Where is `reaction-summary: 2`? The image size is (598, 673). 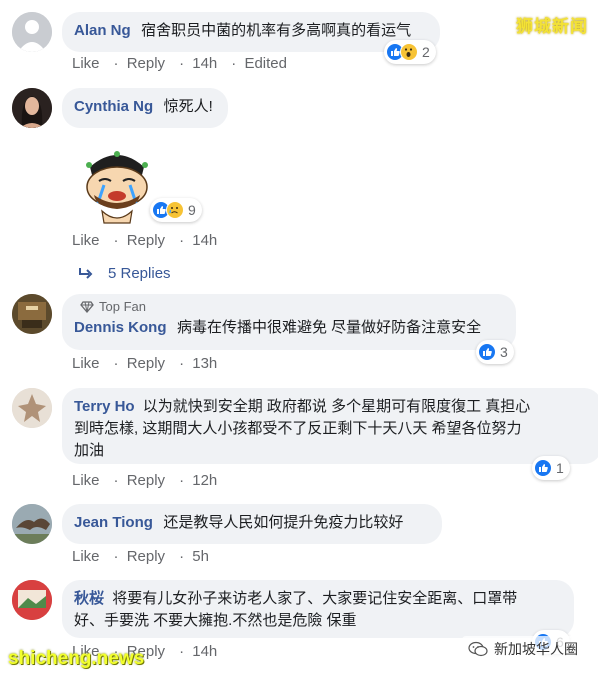
reaction-summary: 2 is located at coordinates (410, 52).